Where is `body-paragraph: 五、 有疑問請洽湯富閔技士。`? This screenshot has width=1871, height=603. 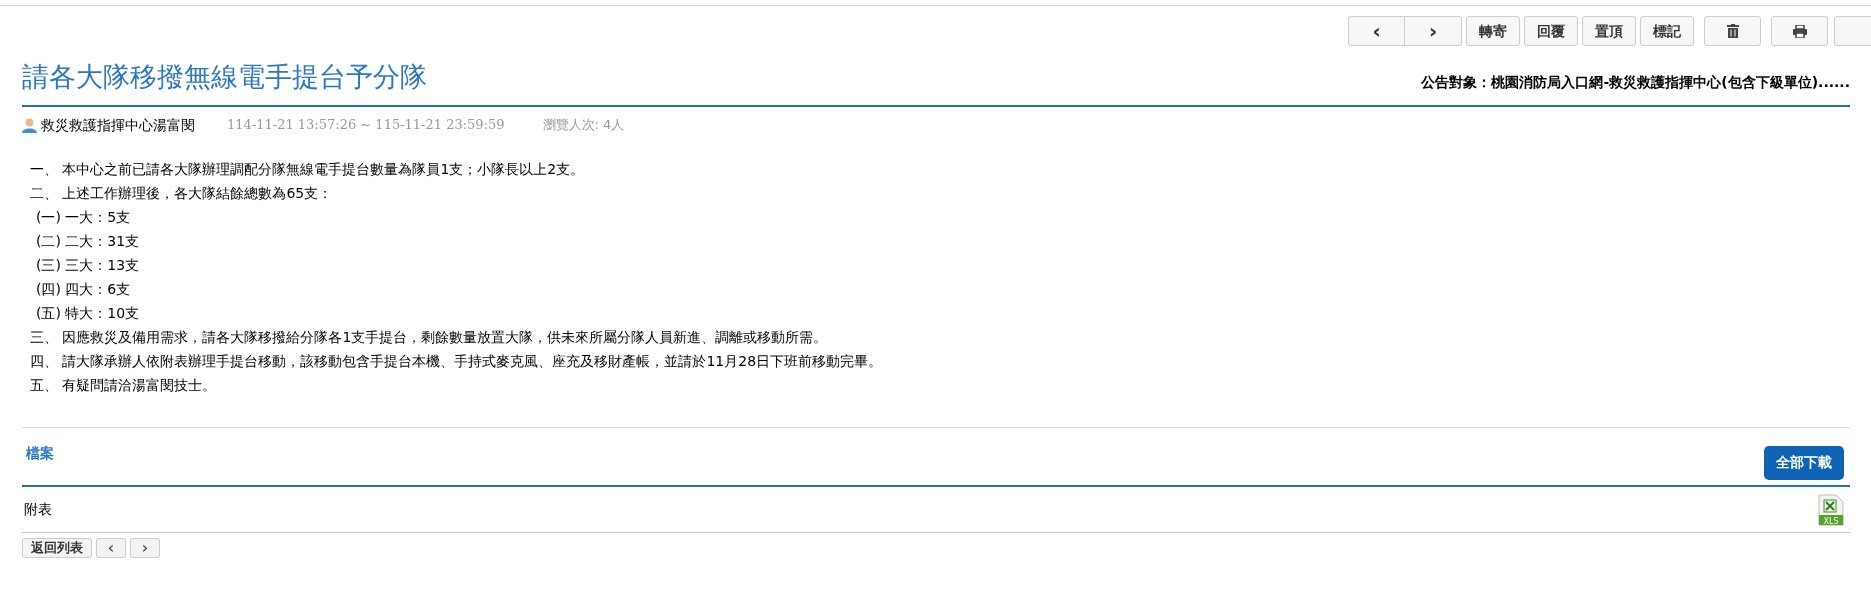
body-paragraph: 五、 有疑問請洽湯富閔技士。 is located at coordinates (123, 385).